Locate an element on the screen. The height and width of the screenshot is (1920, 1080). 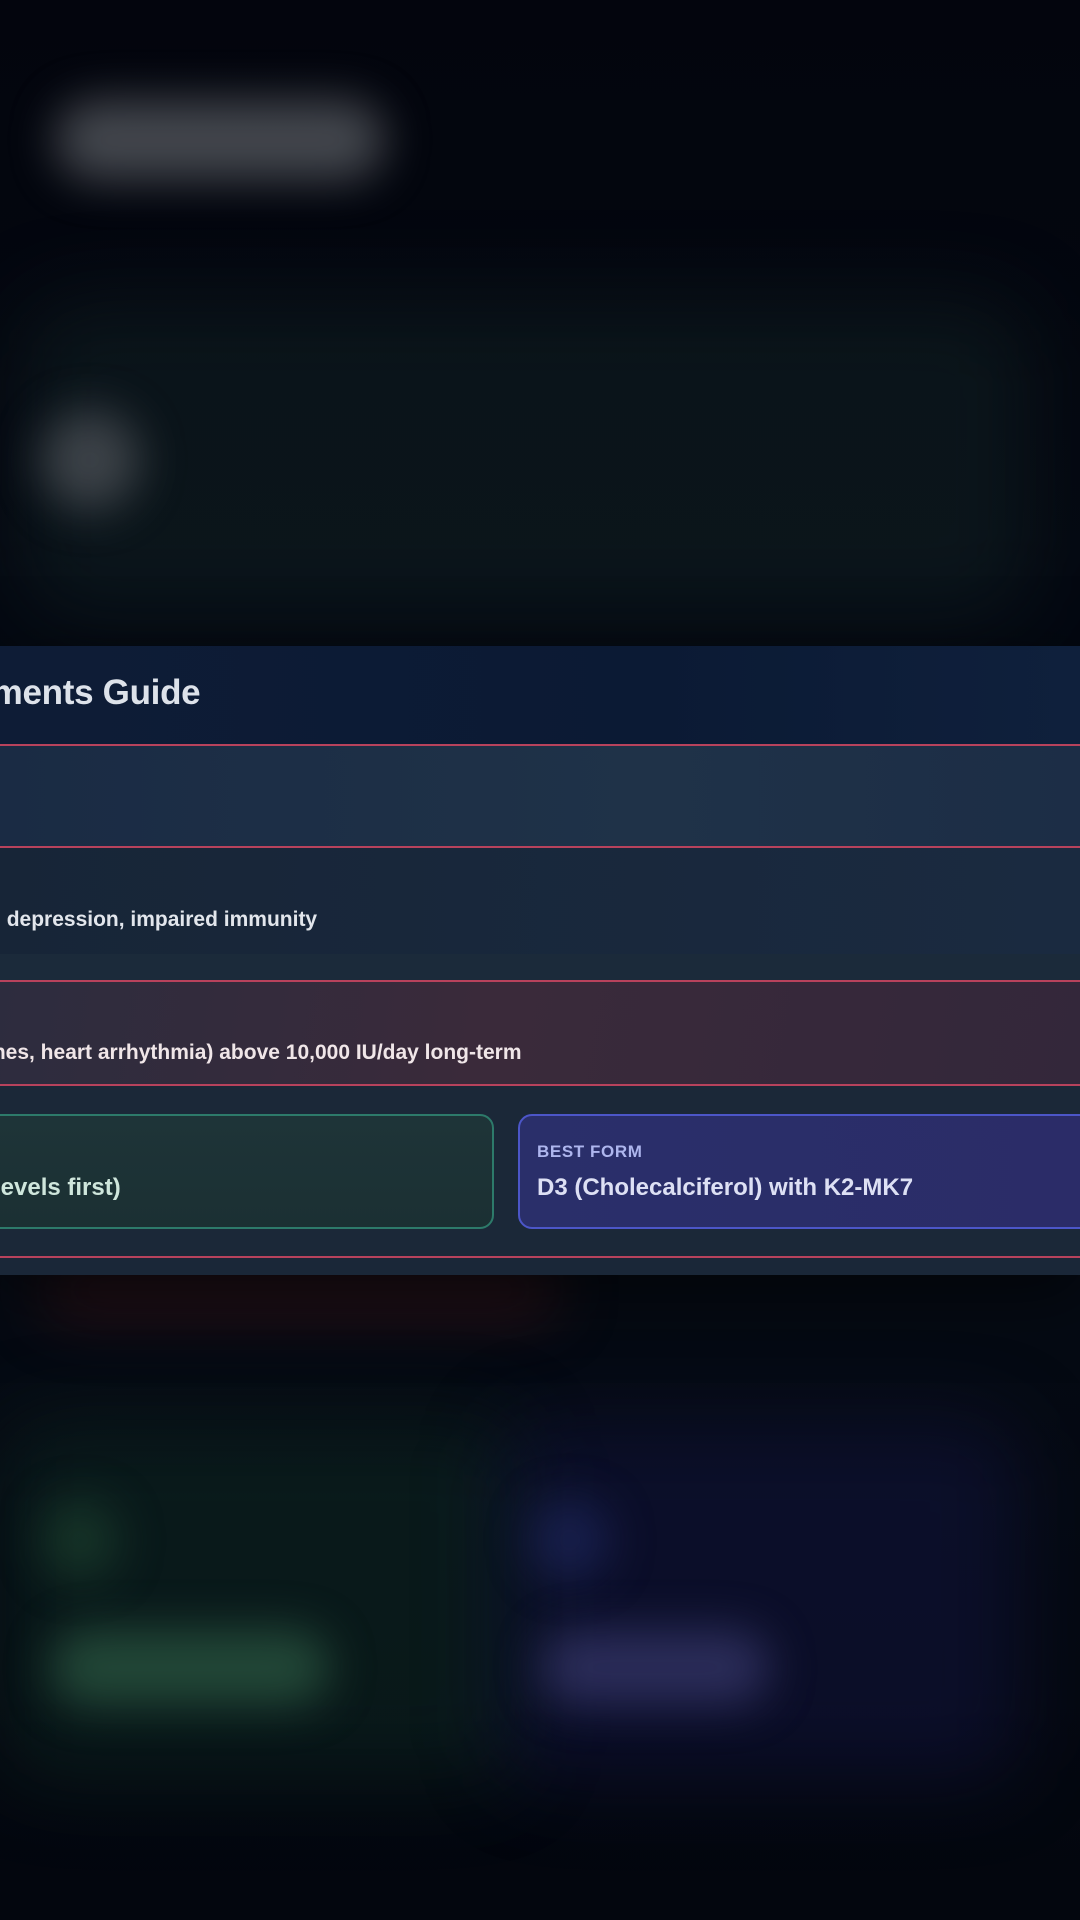
symptoms-section is located at coordinates (540, 901).